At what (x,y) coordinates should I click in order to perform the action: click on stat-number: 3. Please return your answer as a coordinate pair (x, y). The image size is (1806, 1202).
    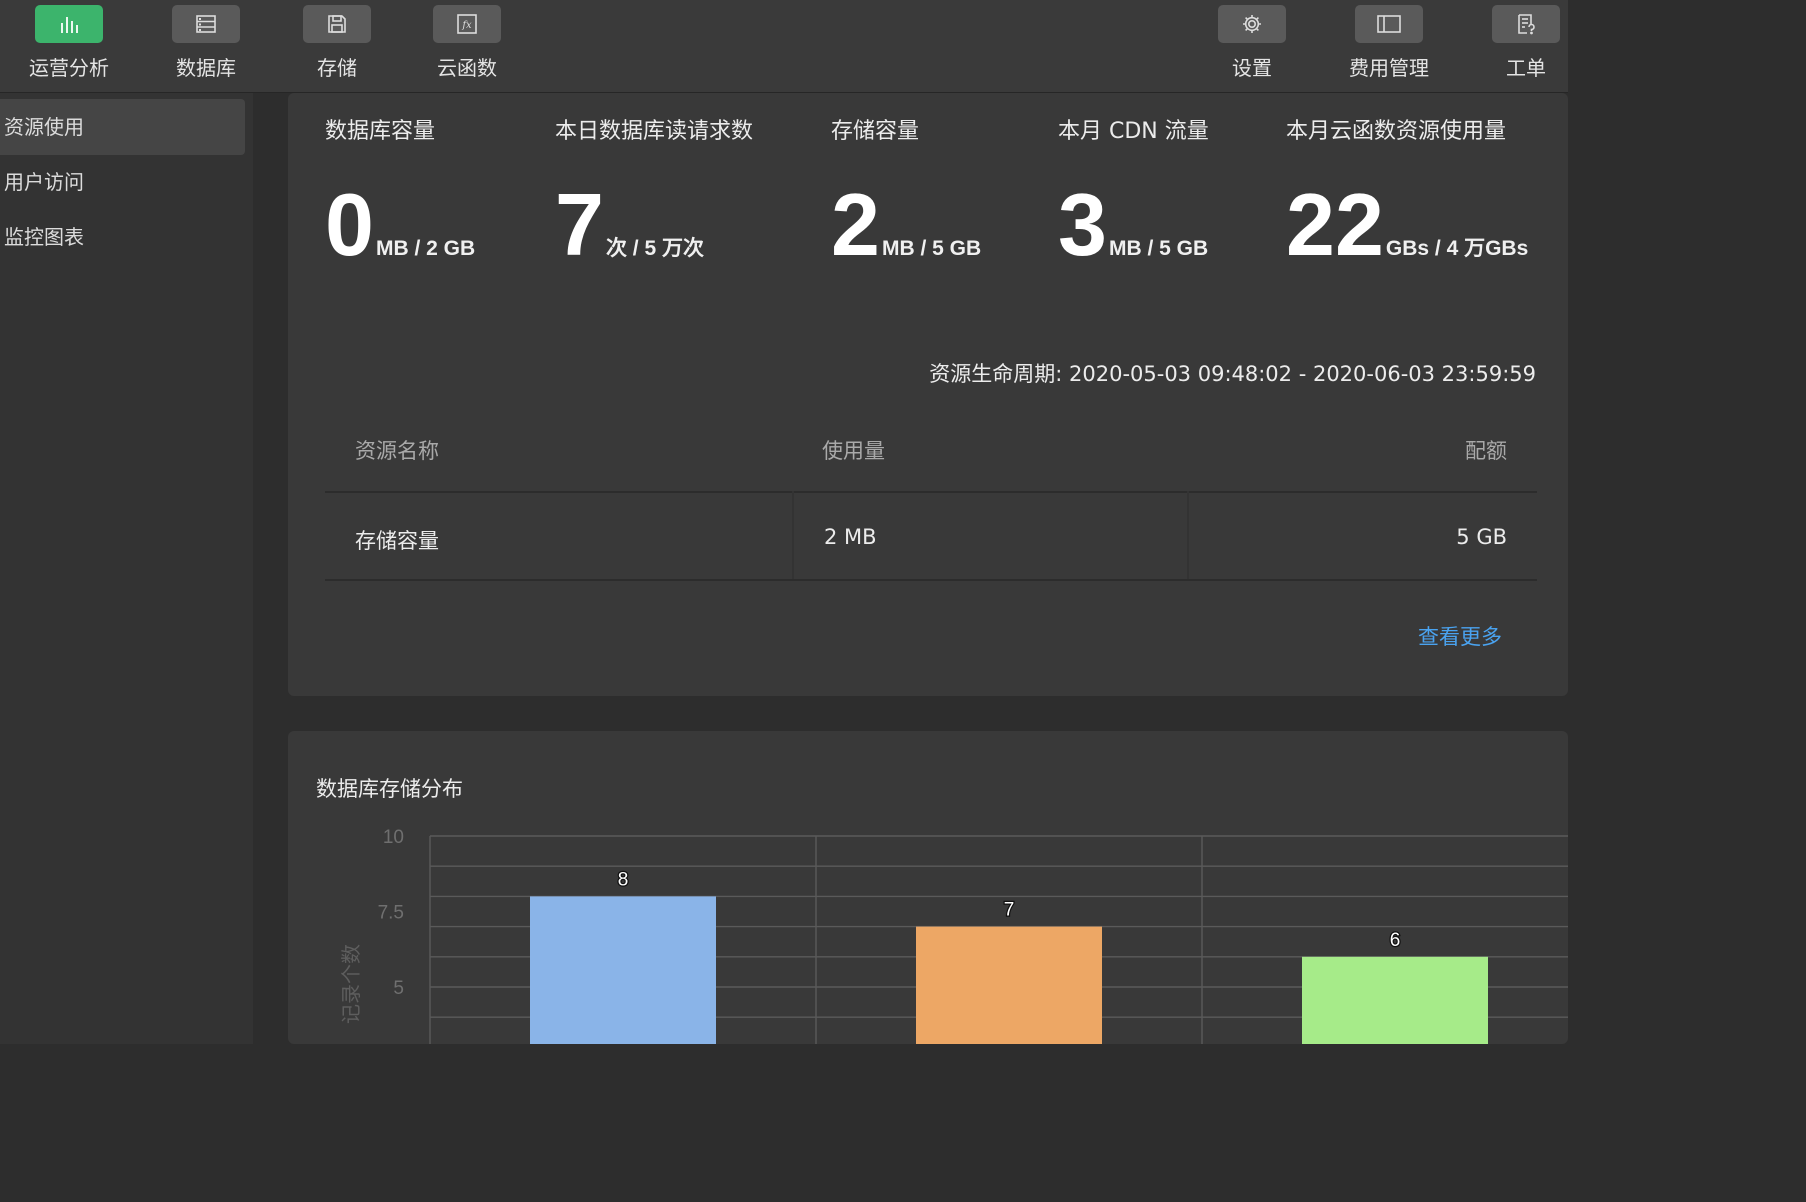
    Looking at the image, I should click on (1082, 224).